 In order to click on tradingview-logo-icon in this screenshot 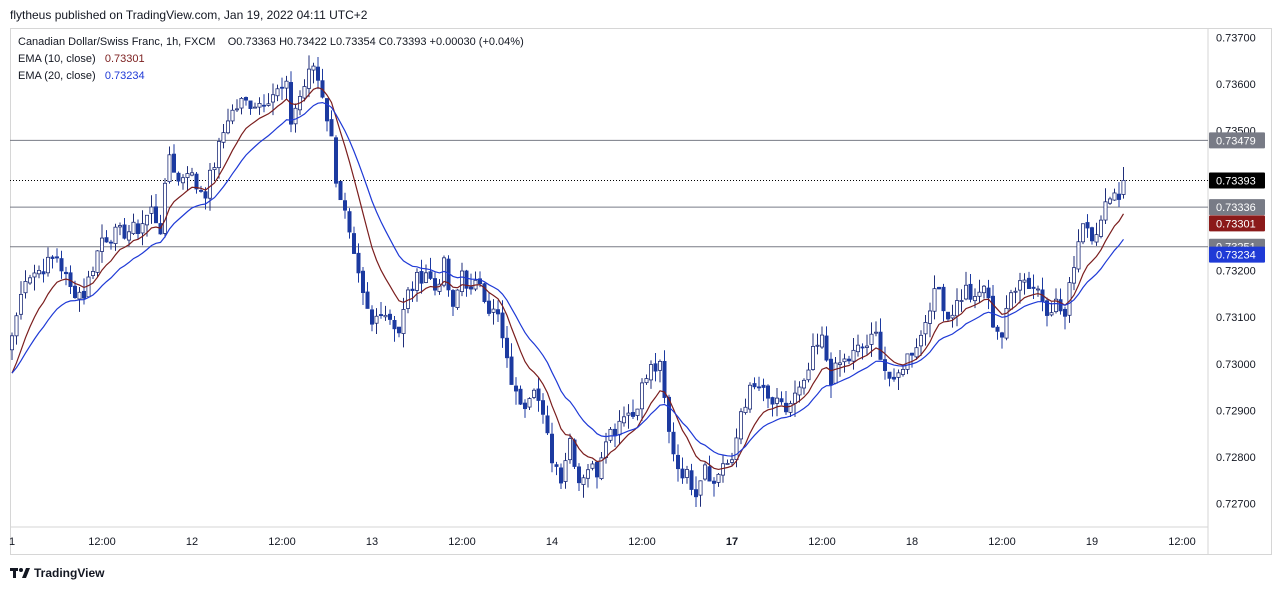, I will do `click(20, 573)`.